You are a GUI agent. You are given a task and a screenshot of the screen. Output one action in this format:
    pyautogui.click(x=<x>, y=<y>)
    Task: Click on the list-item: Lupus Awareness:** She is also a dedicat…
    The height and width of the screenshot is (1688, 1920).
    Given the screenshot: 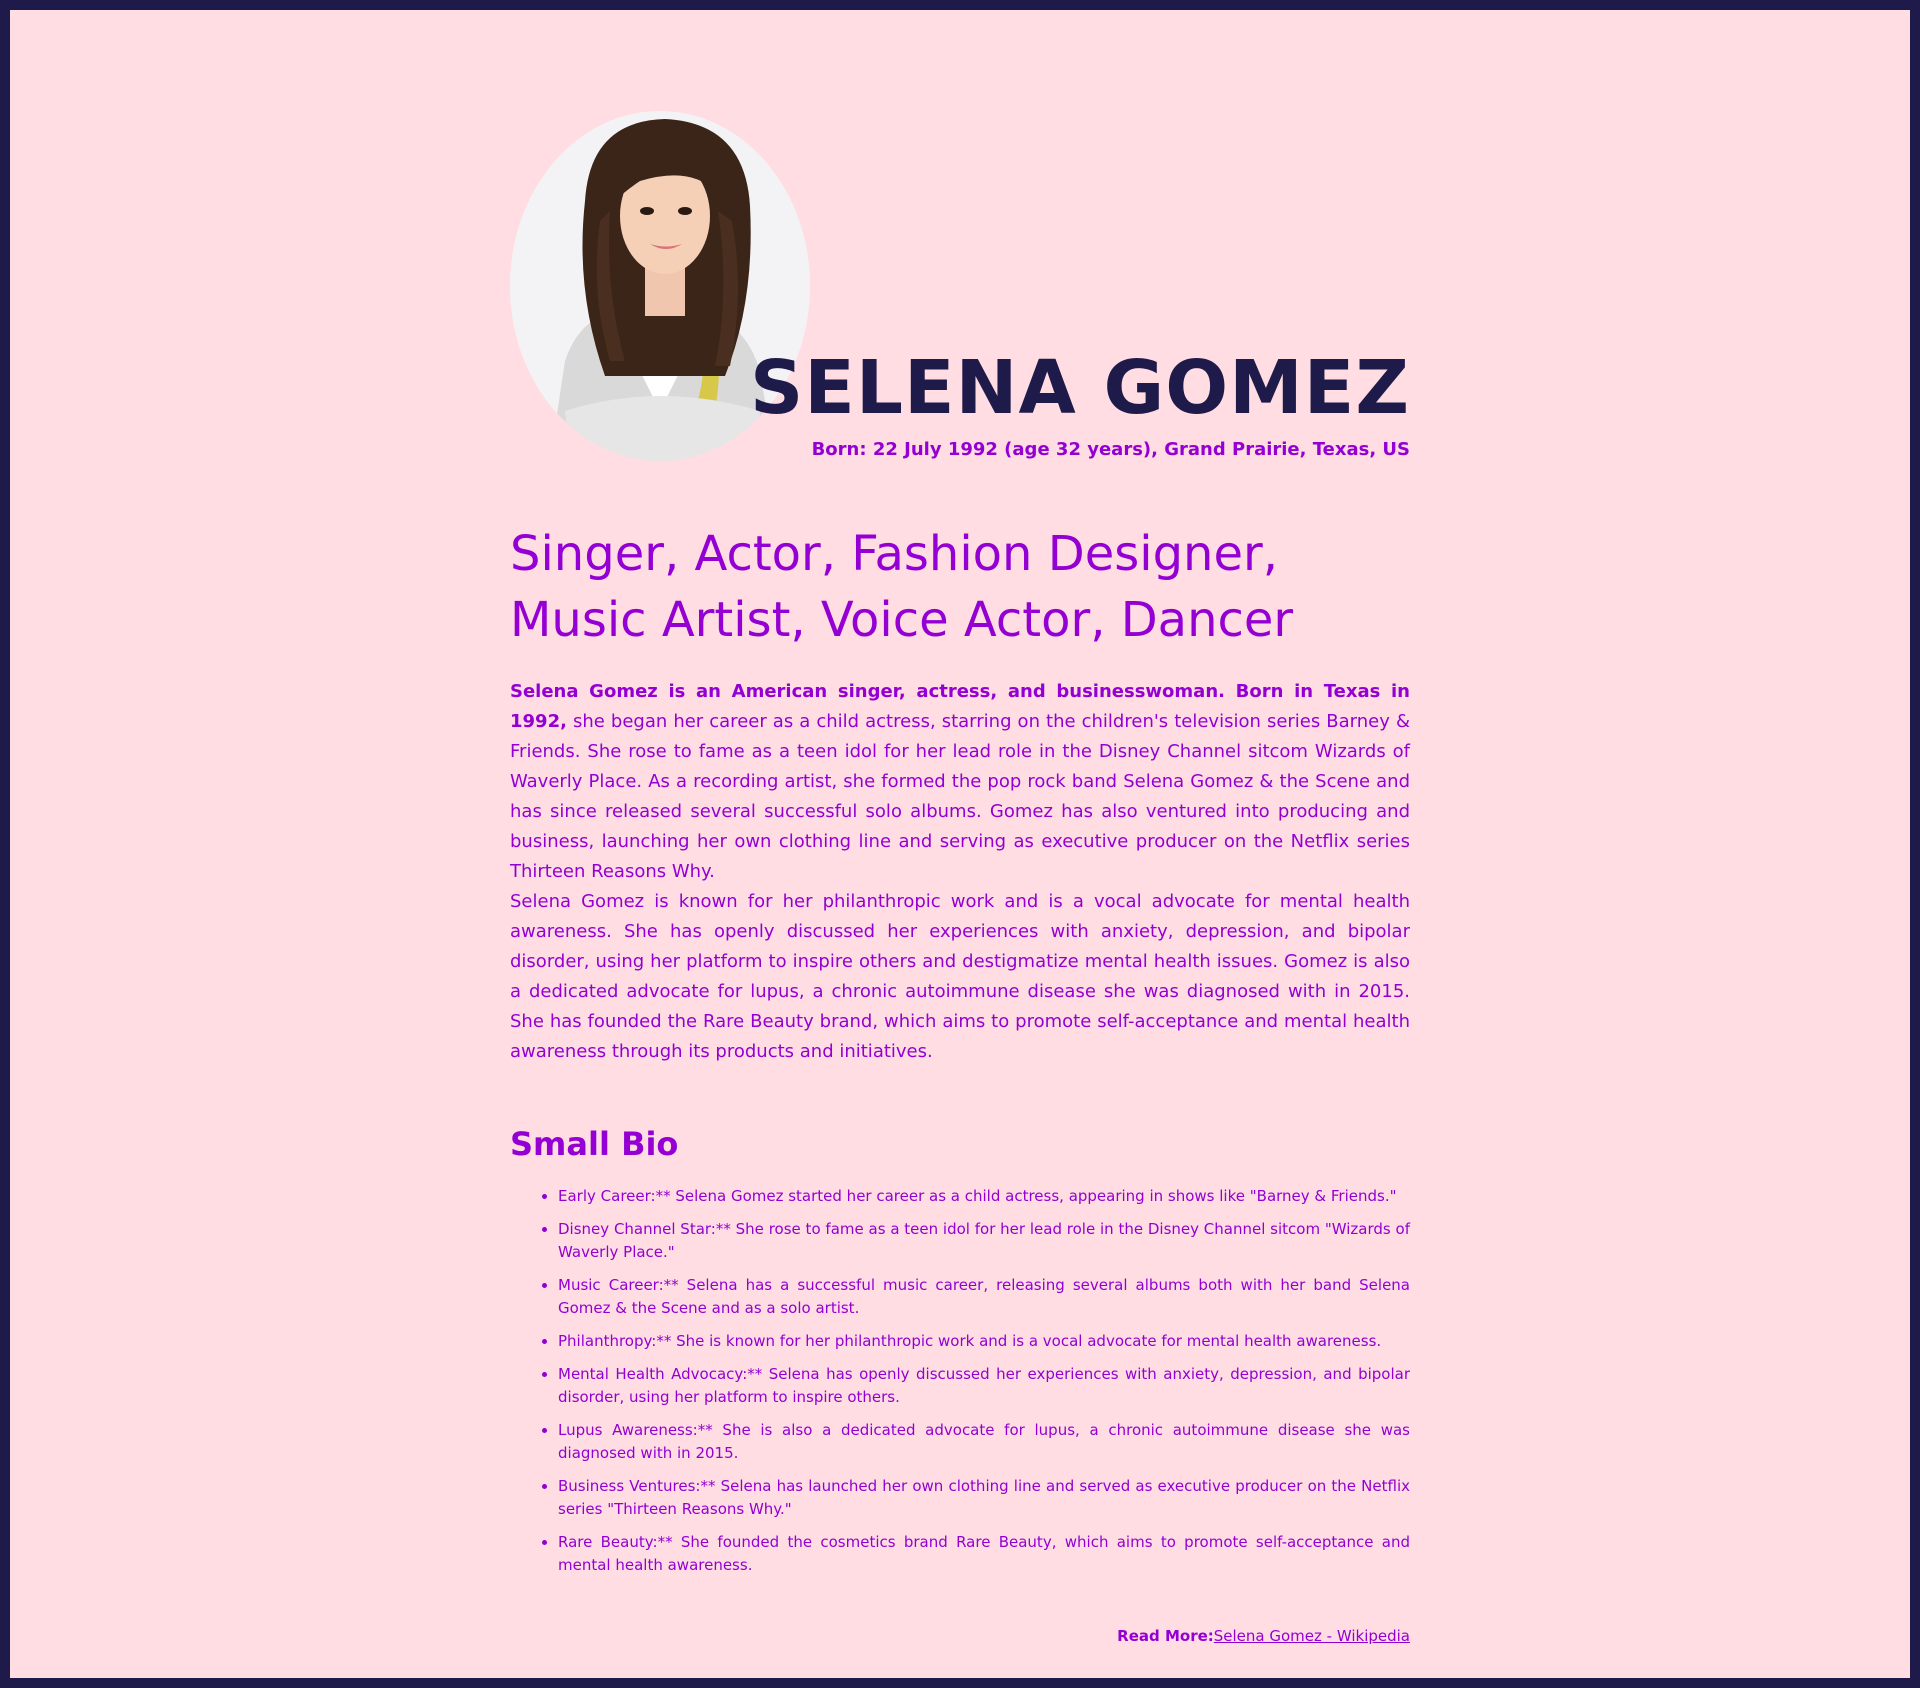 What is the action you would take?
    pyautogui.click(x=984, y=1442)
    